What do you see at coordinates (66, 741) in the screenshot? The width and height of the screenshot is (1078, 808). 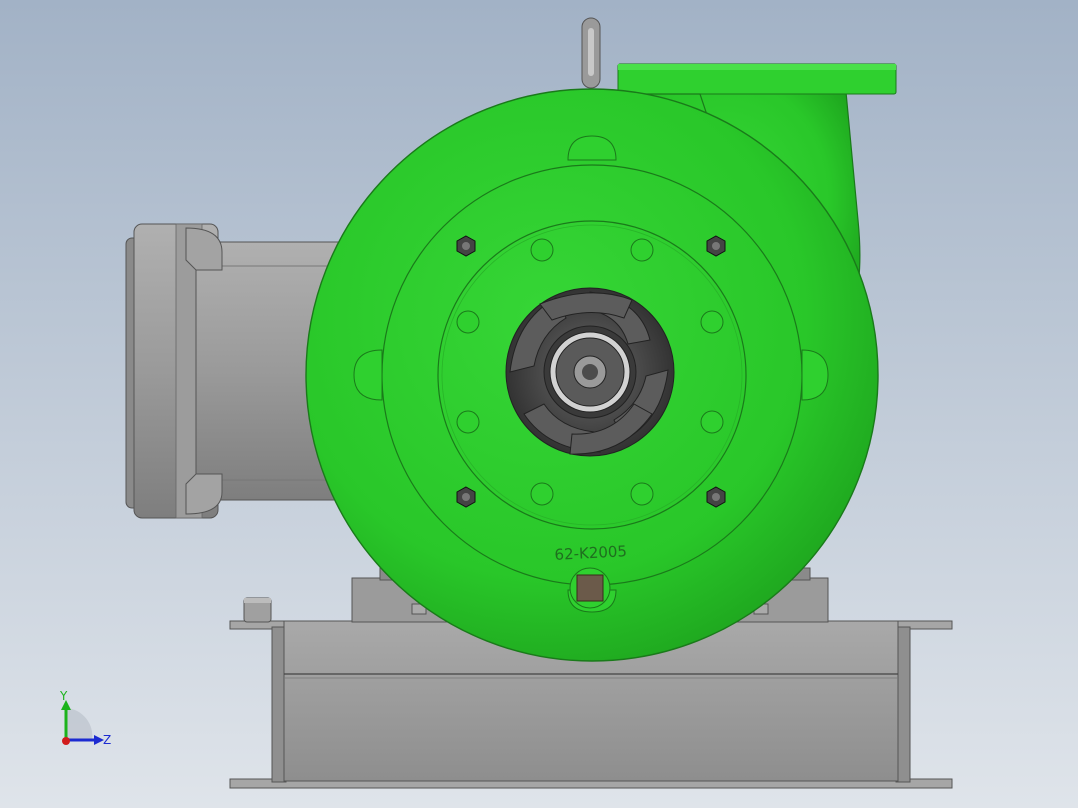 I see `x-axis-dot` at bounding box center [66, 741].